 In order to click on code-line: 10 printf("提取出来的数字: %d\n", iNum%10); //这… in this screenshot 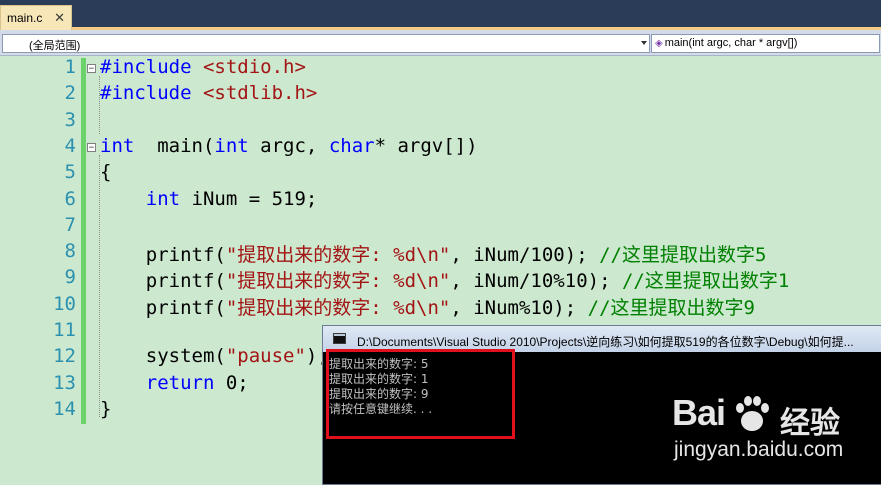, I will do `click(440, 306)`.